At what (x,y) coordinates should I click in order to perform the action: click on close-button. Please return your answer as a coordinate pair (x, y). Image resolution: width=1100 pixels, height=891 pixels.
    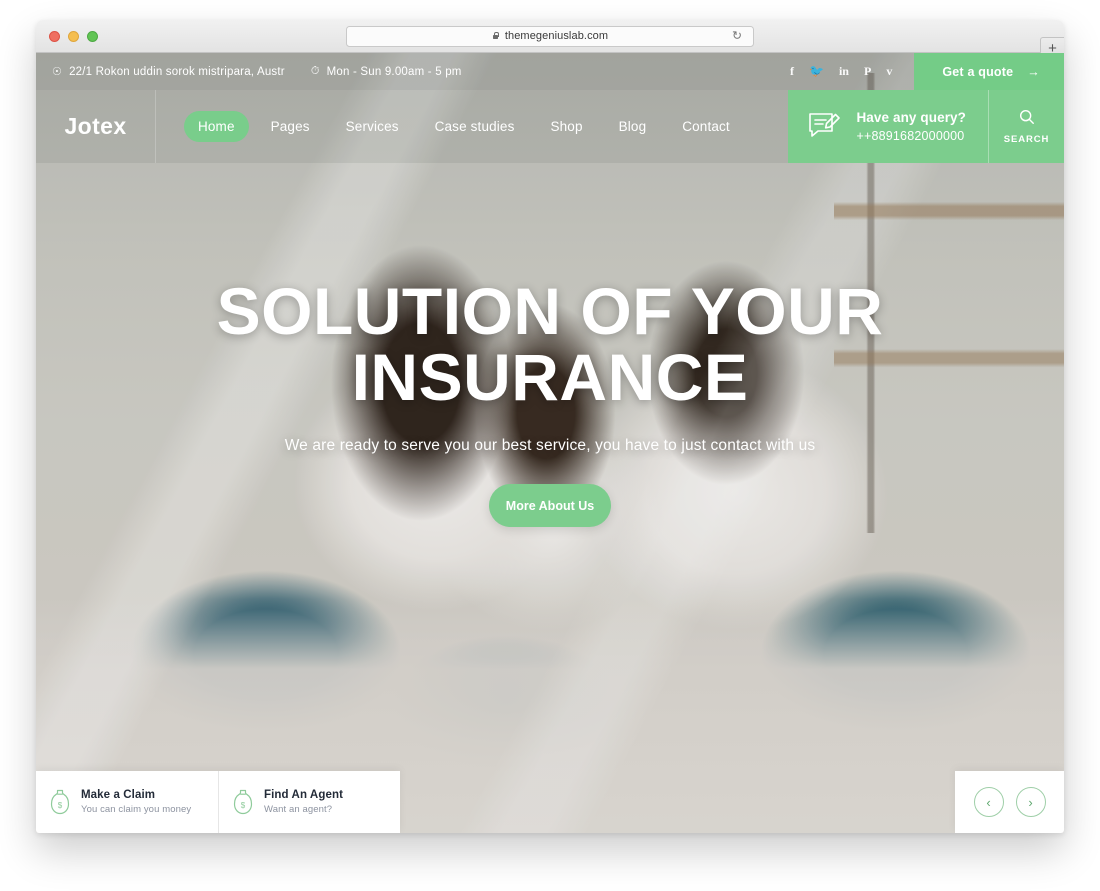
    Looking at the image, I should click on (54, 36).